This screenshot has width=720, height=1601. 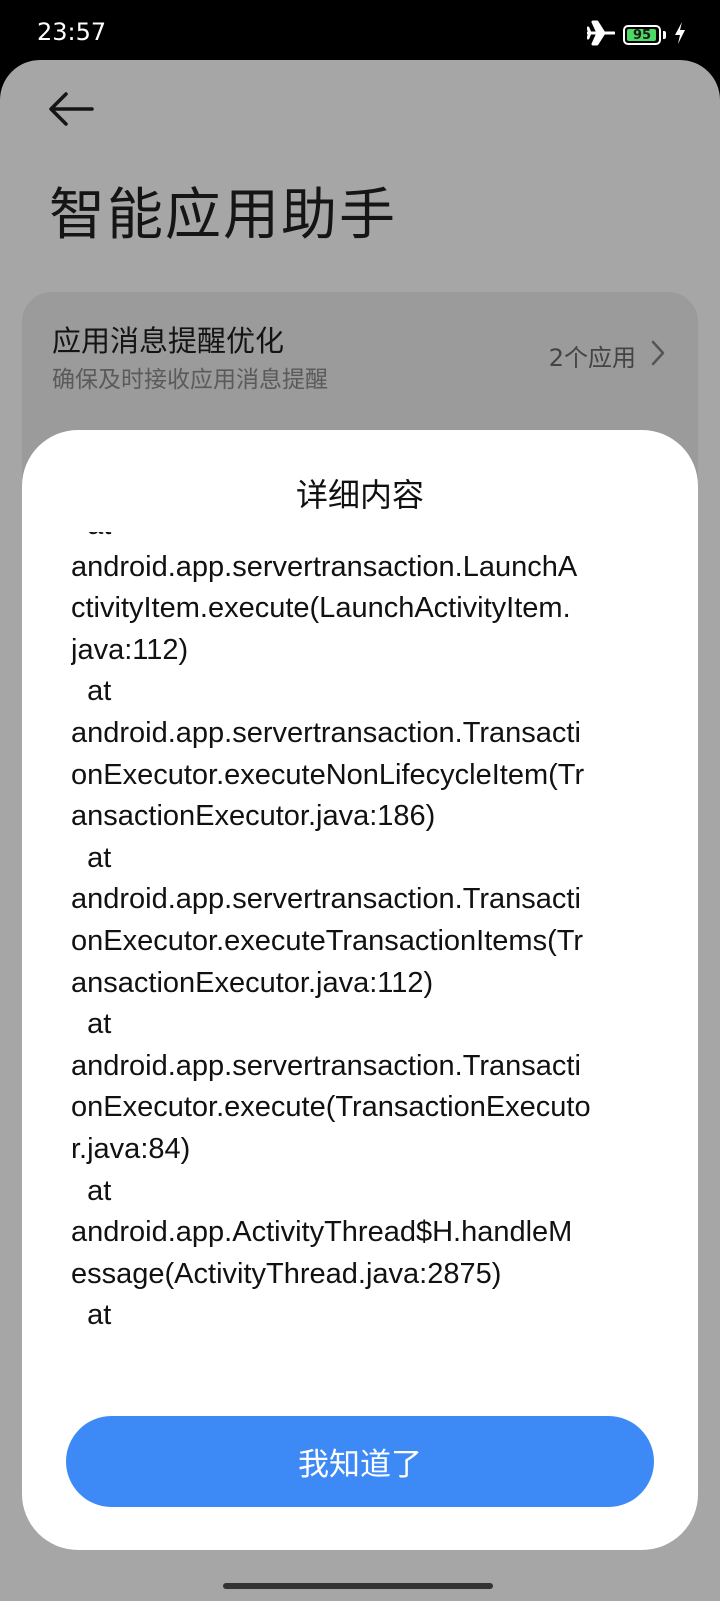 I want to click on chevron-right-icon, so click(x=658, y=356).